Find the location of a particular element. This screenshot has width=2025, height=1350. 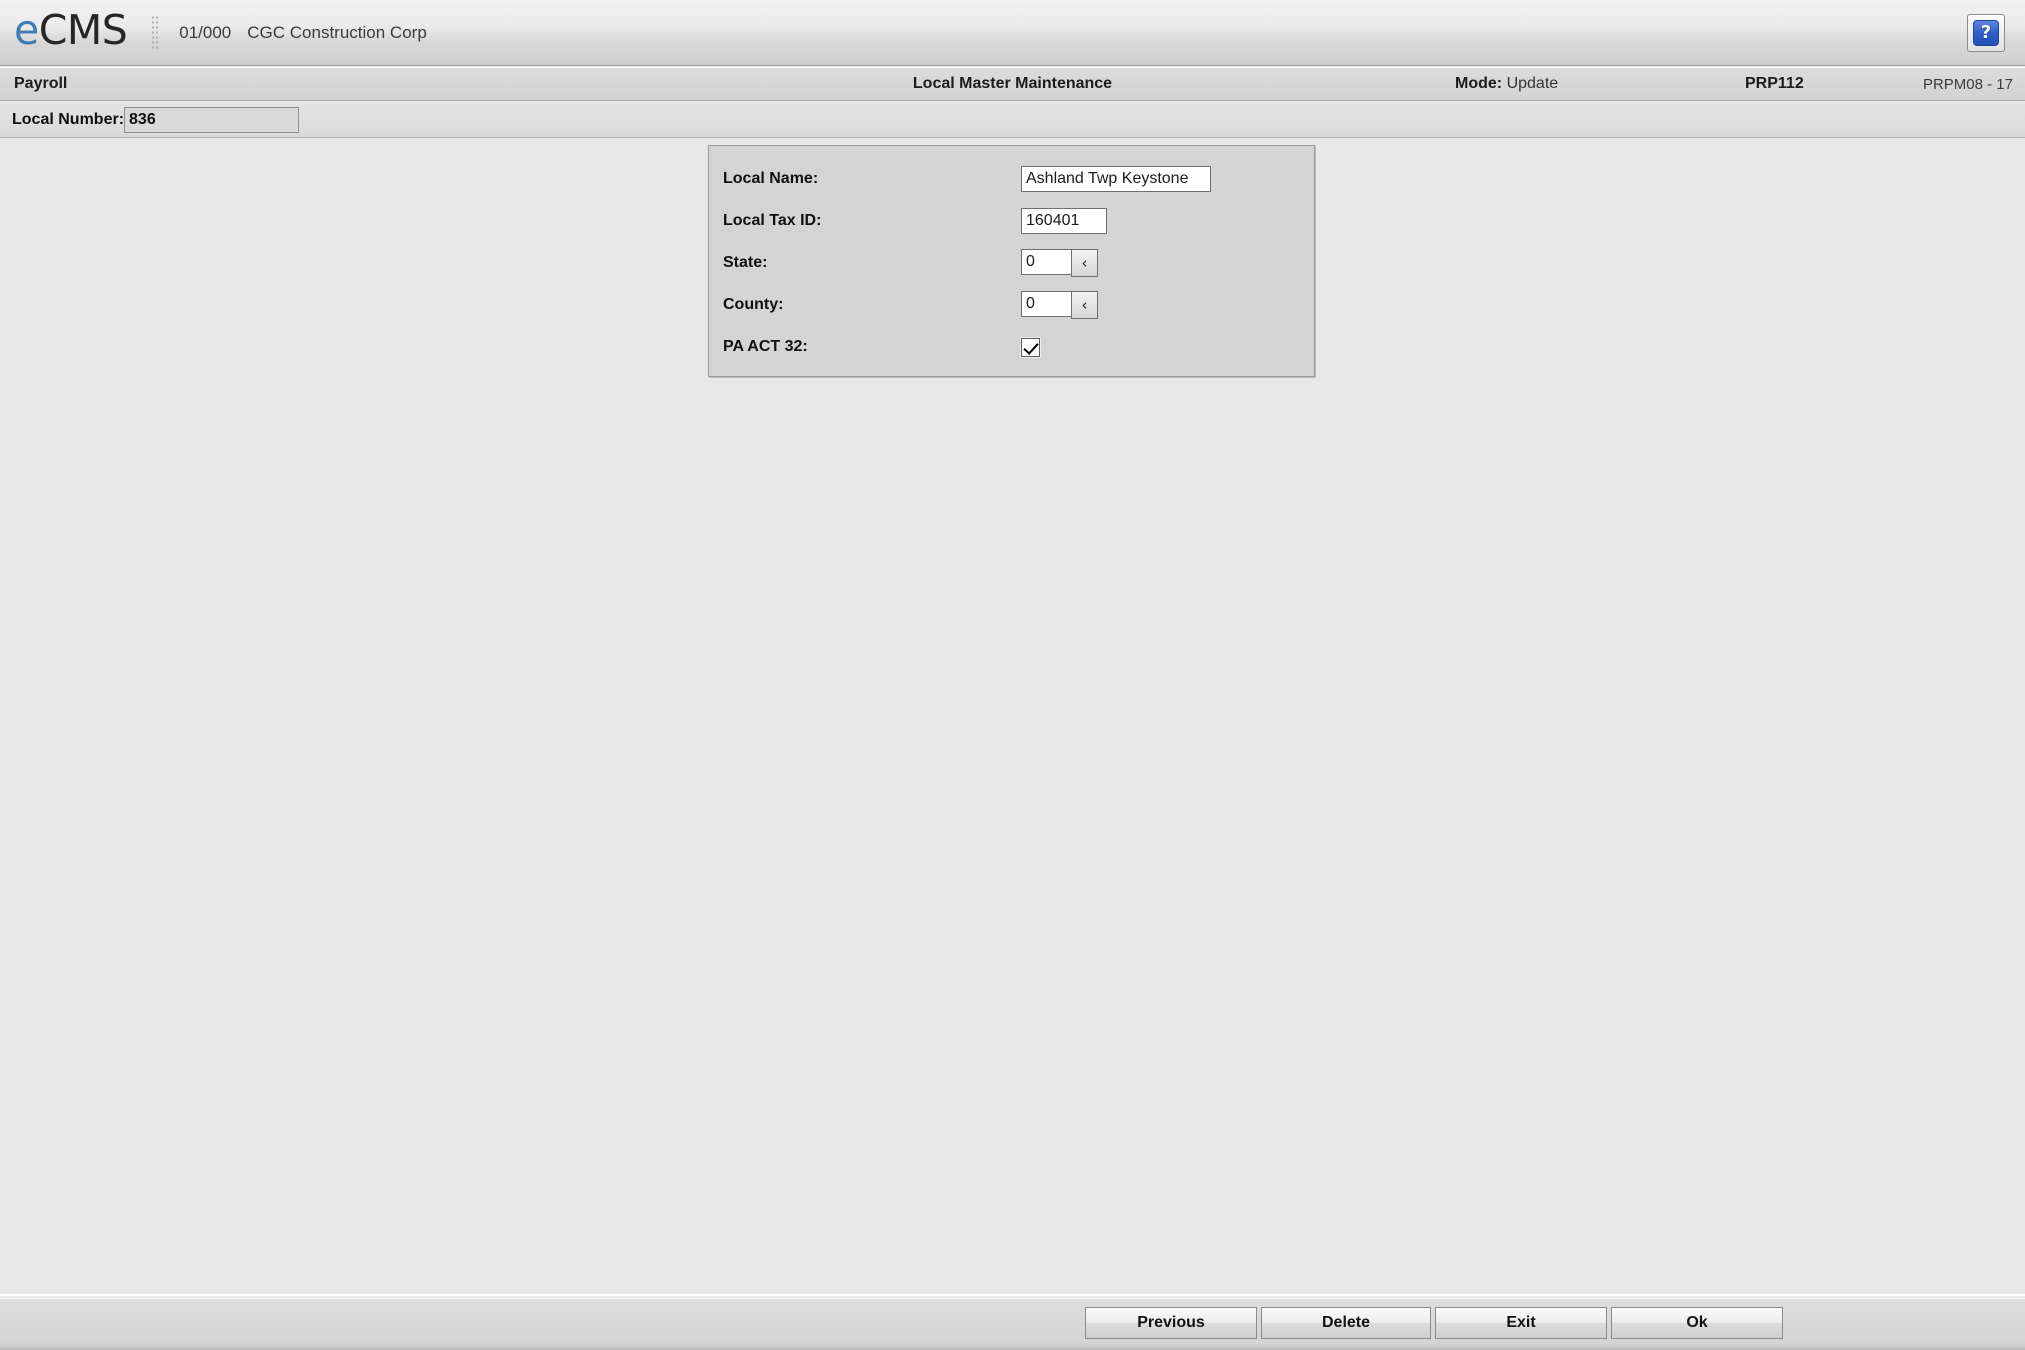

logo-letter-e: e is located at coordinates (26, 30).